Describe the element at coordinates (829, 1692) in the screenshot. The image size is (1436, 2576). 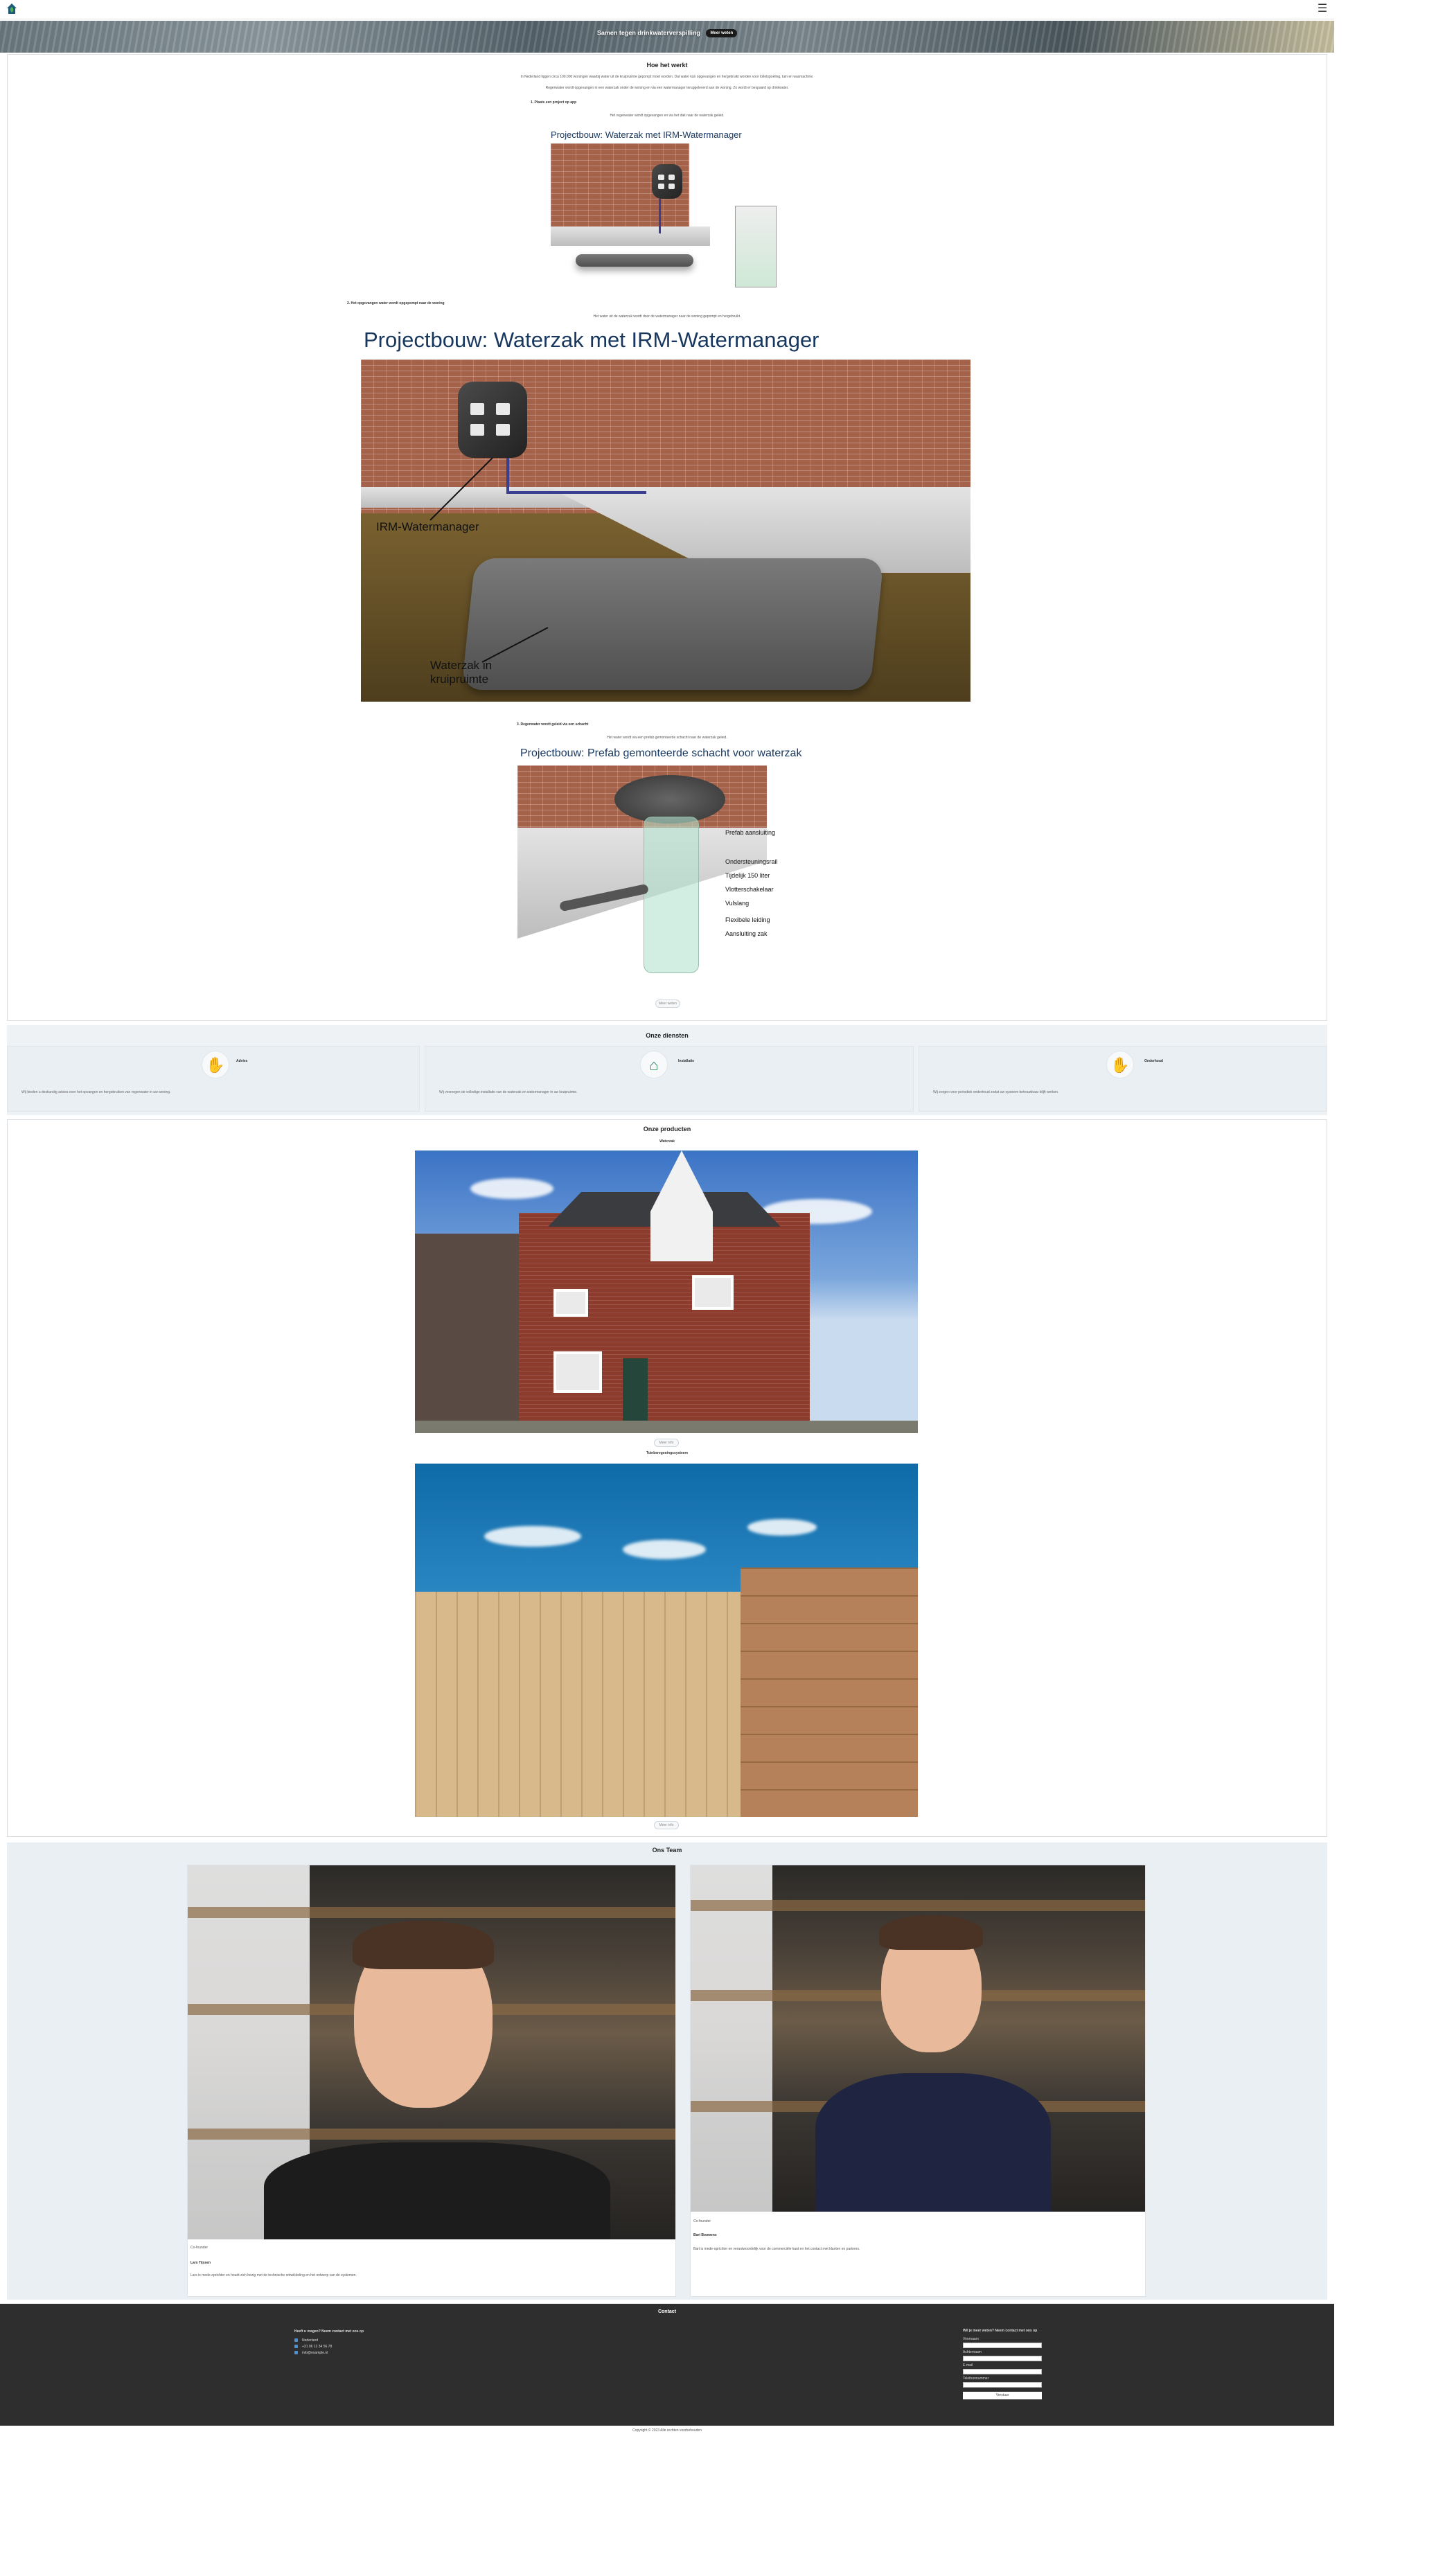
I see `wooden-fence-panel` at that location.